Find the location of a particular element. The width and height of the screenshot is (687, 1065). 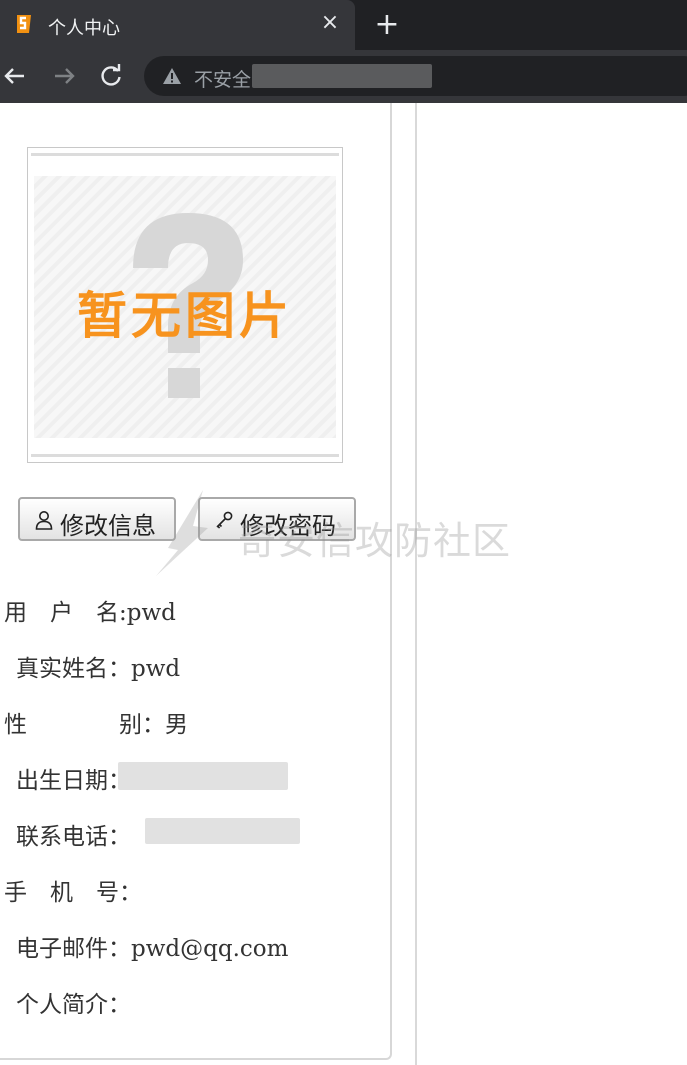

divider is located at coordinates (416, 584).